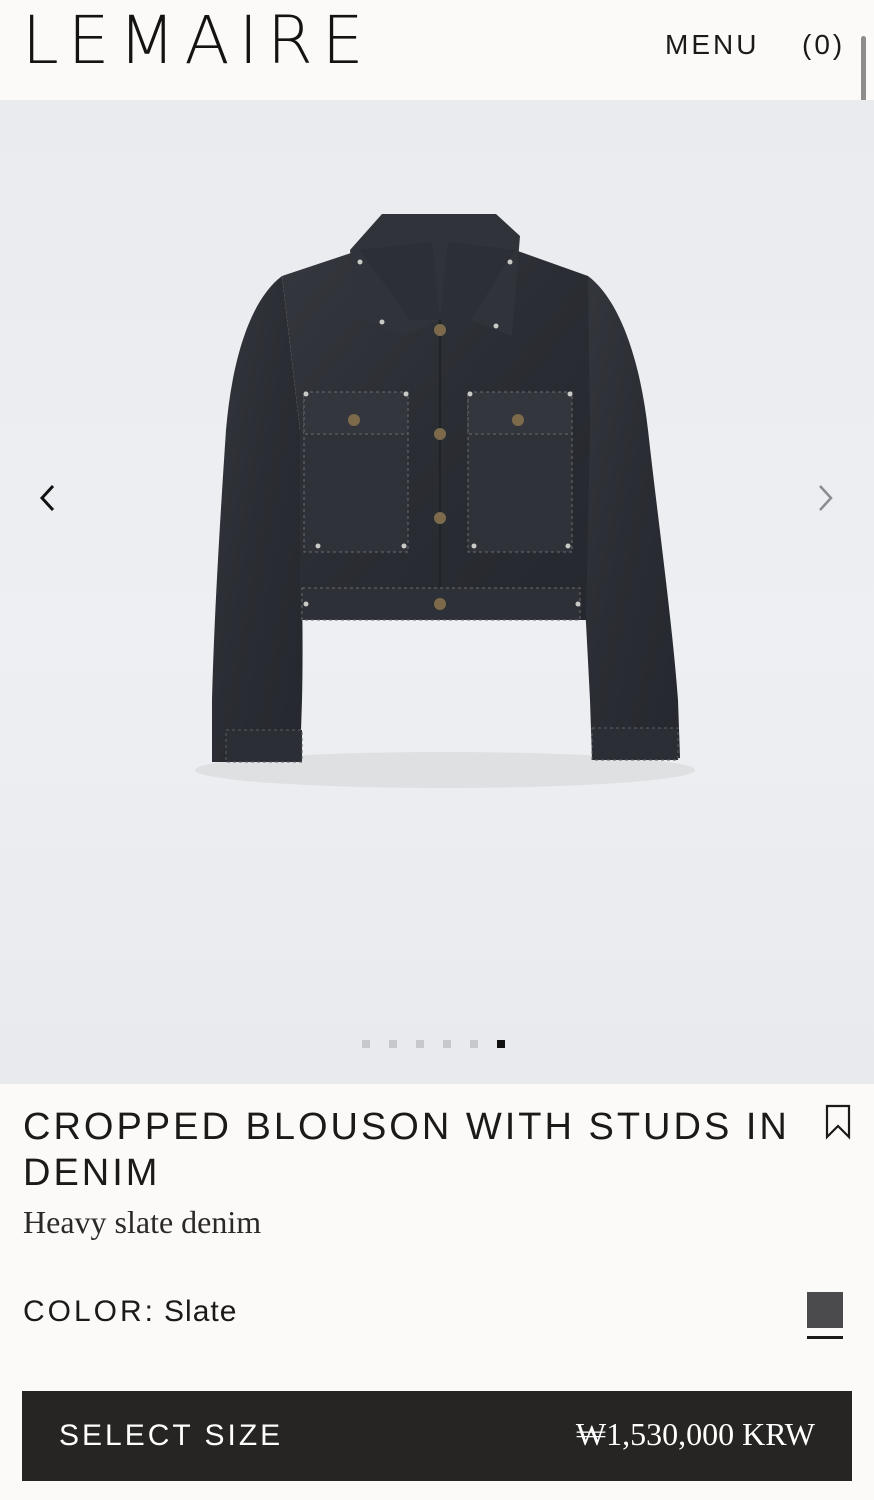  Describe the element at coordinates (712, 45) in the screenshot. I see `menu-button: MENU` at that location.